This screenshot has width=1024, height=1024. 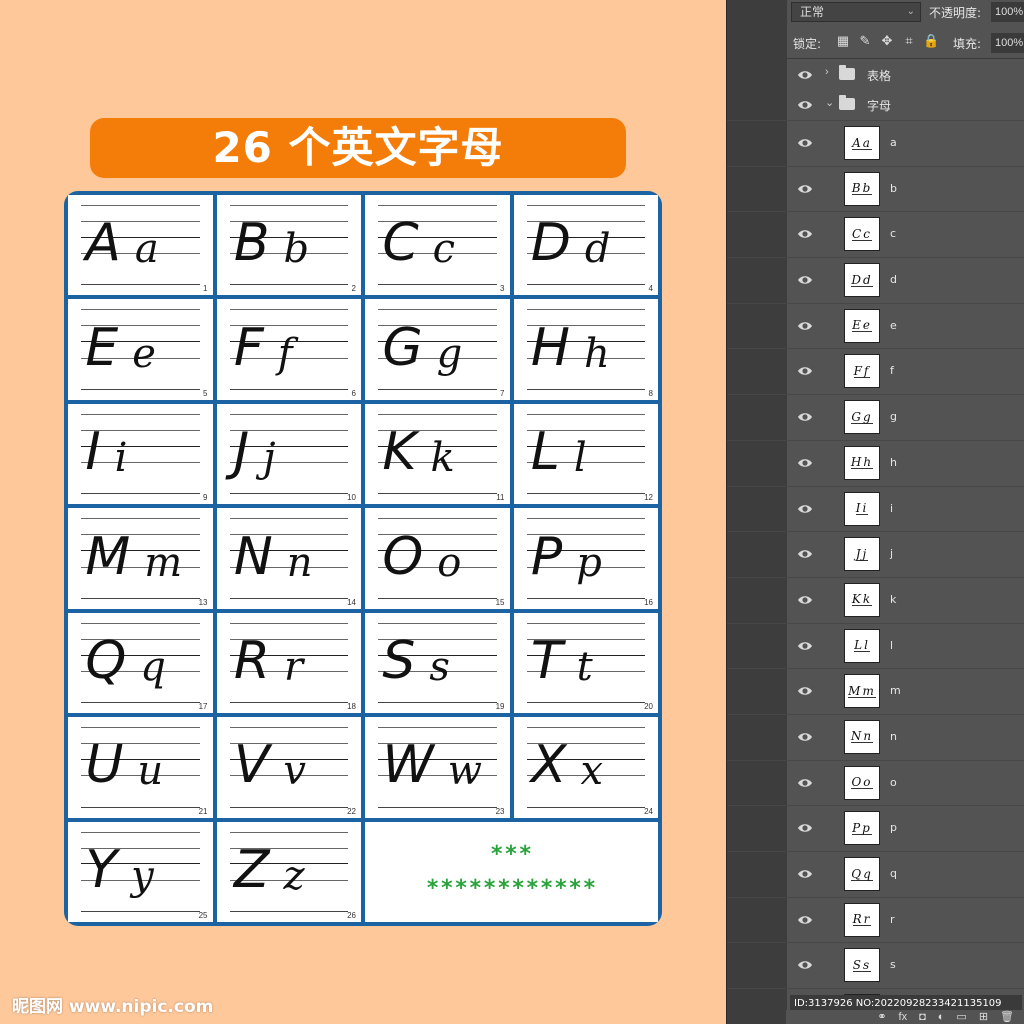 I want to click on layer-row: Cc c, so click(x=875, y=234).